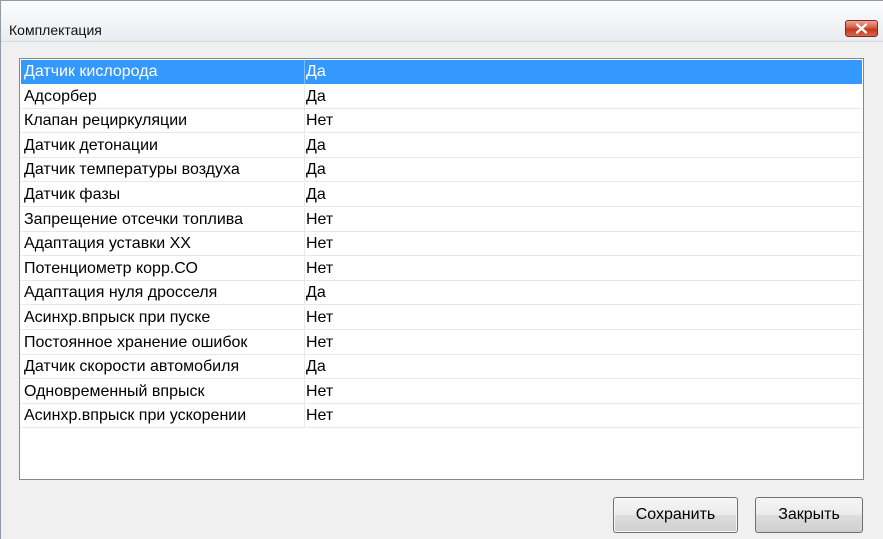  What do you see at coordinates (441, 219) in the screenshot?
I see `list-item: Запрещение отсечки топлива Нет` at bounding box center [441, 219].